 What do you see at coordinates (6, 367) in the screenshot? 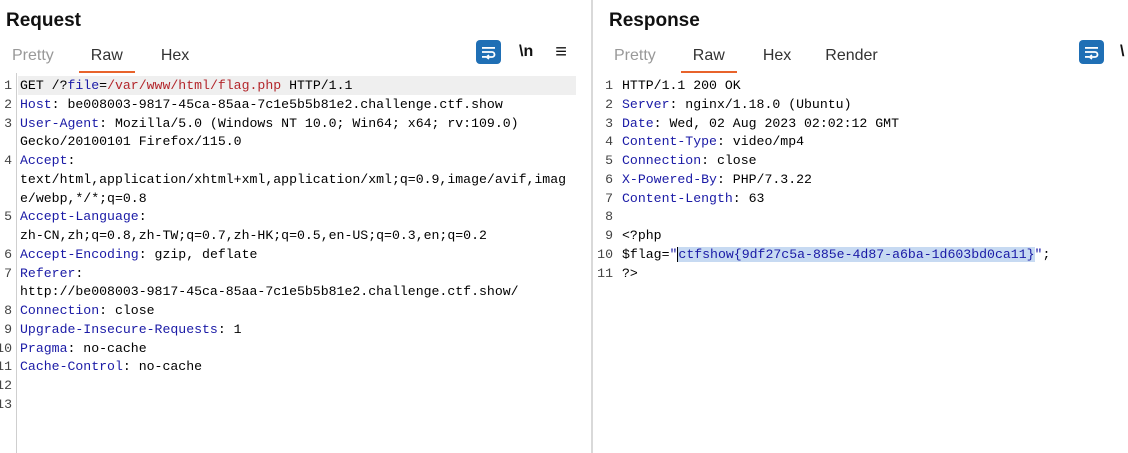
I see `line-number: 11` at bounding box center [6, 367].